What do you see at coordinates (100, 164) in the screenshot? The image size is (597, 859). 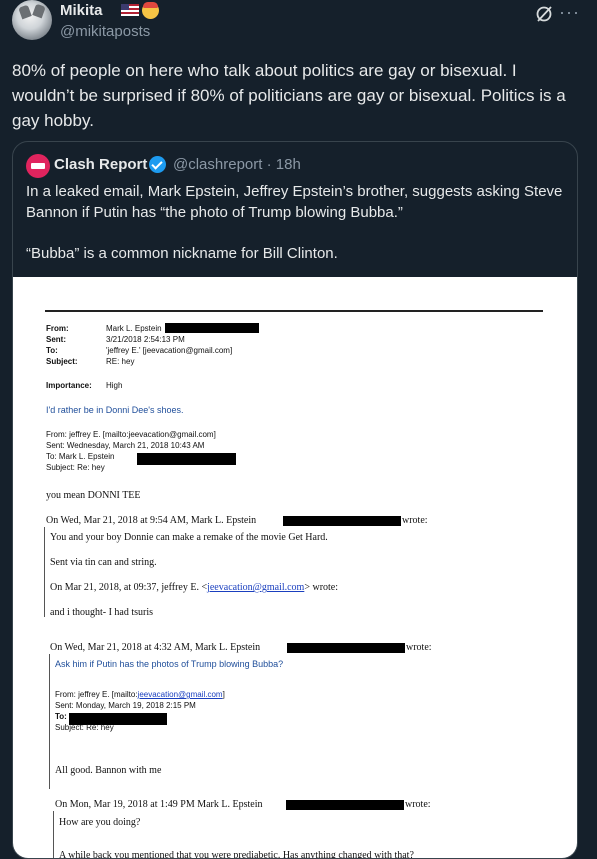 I see `quoted-author-name: Clash Report` at bounding box center [100, 164].